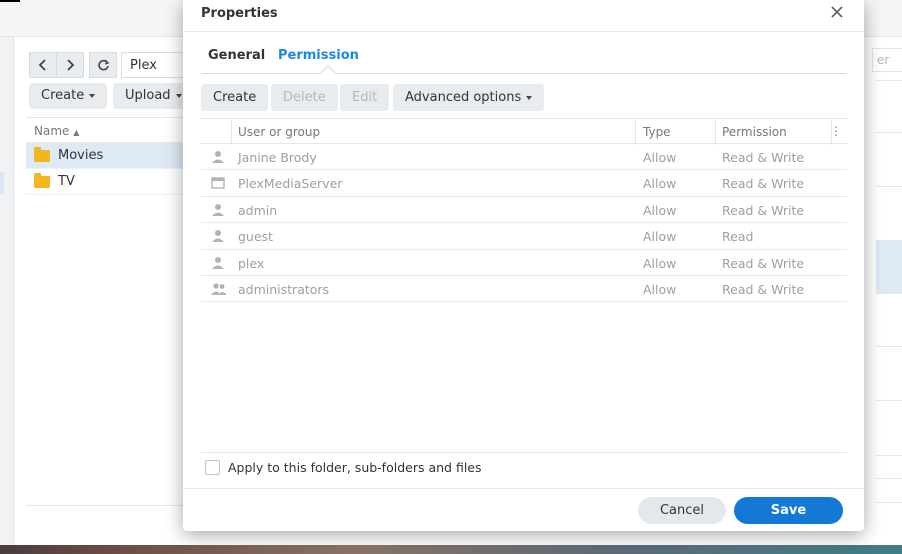  I want to click on save-button: Save, so click(788, 510).